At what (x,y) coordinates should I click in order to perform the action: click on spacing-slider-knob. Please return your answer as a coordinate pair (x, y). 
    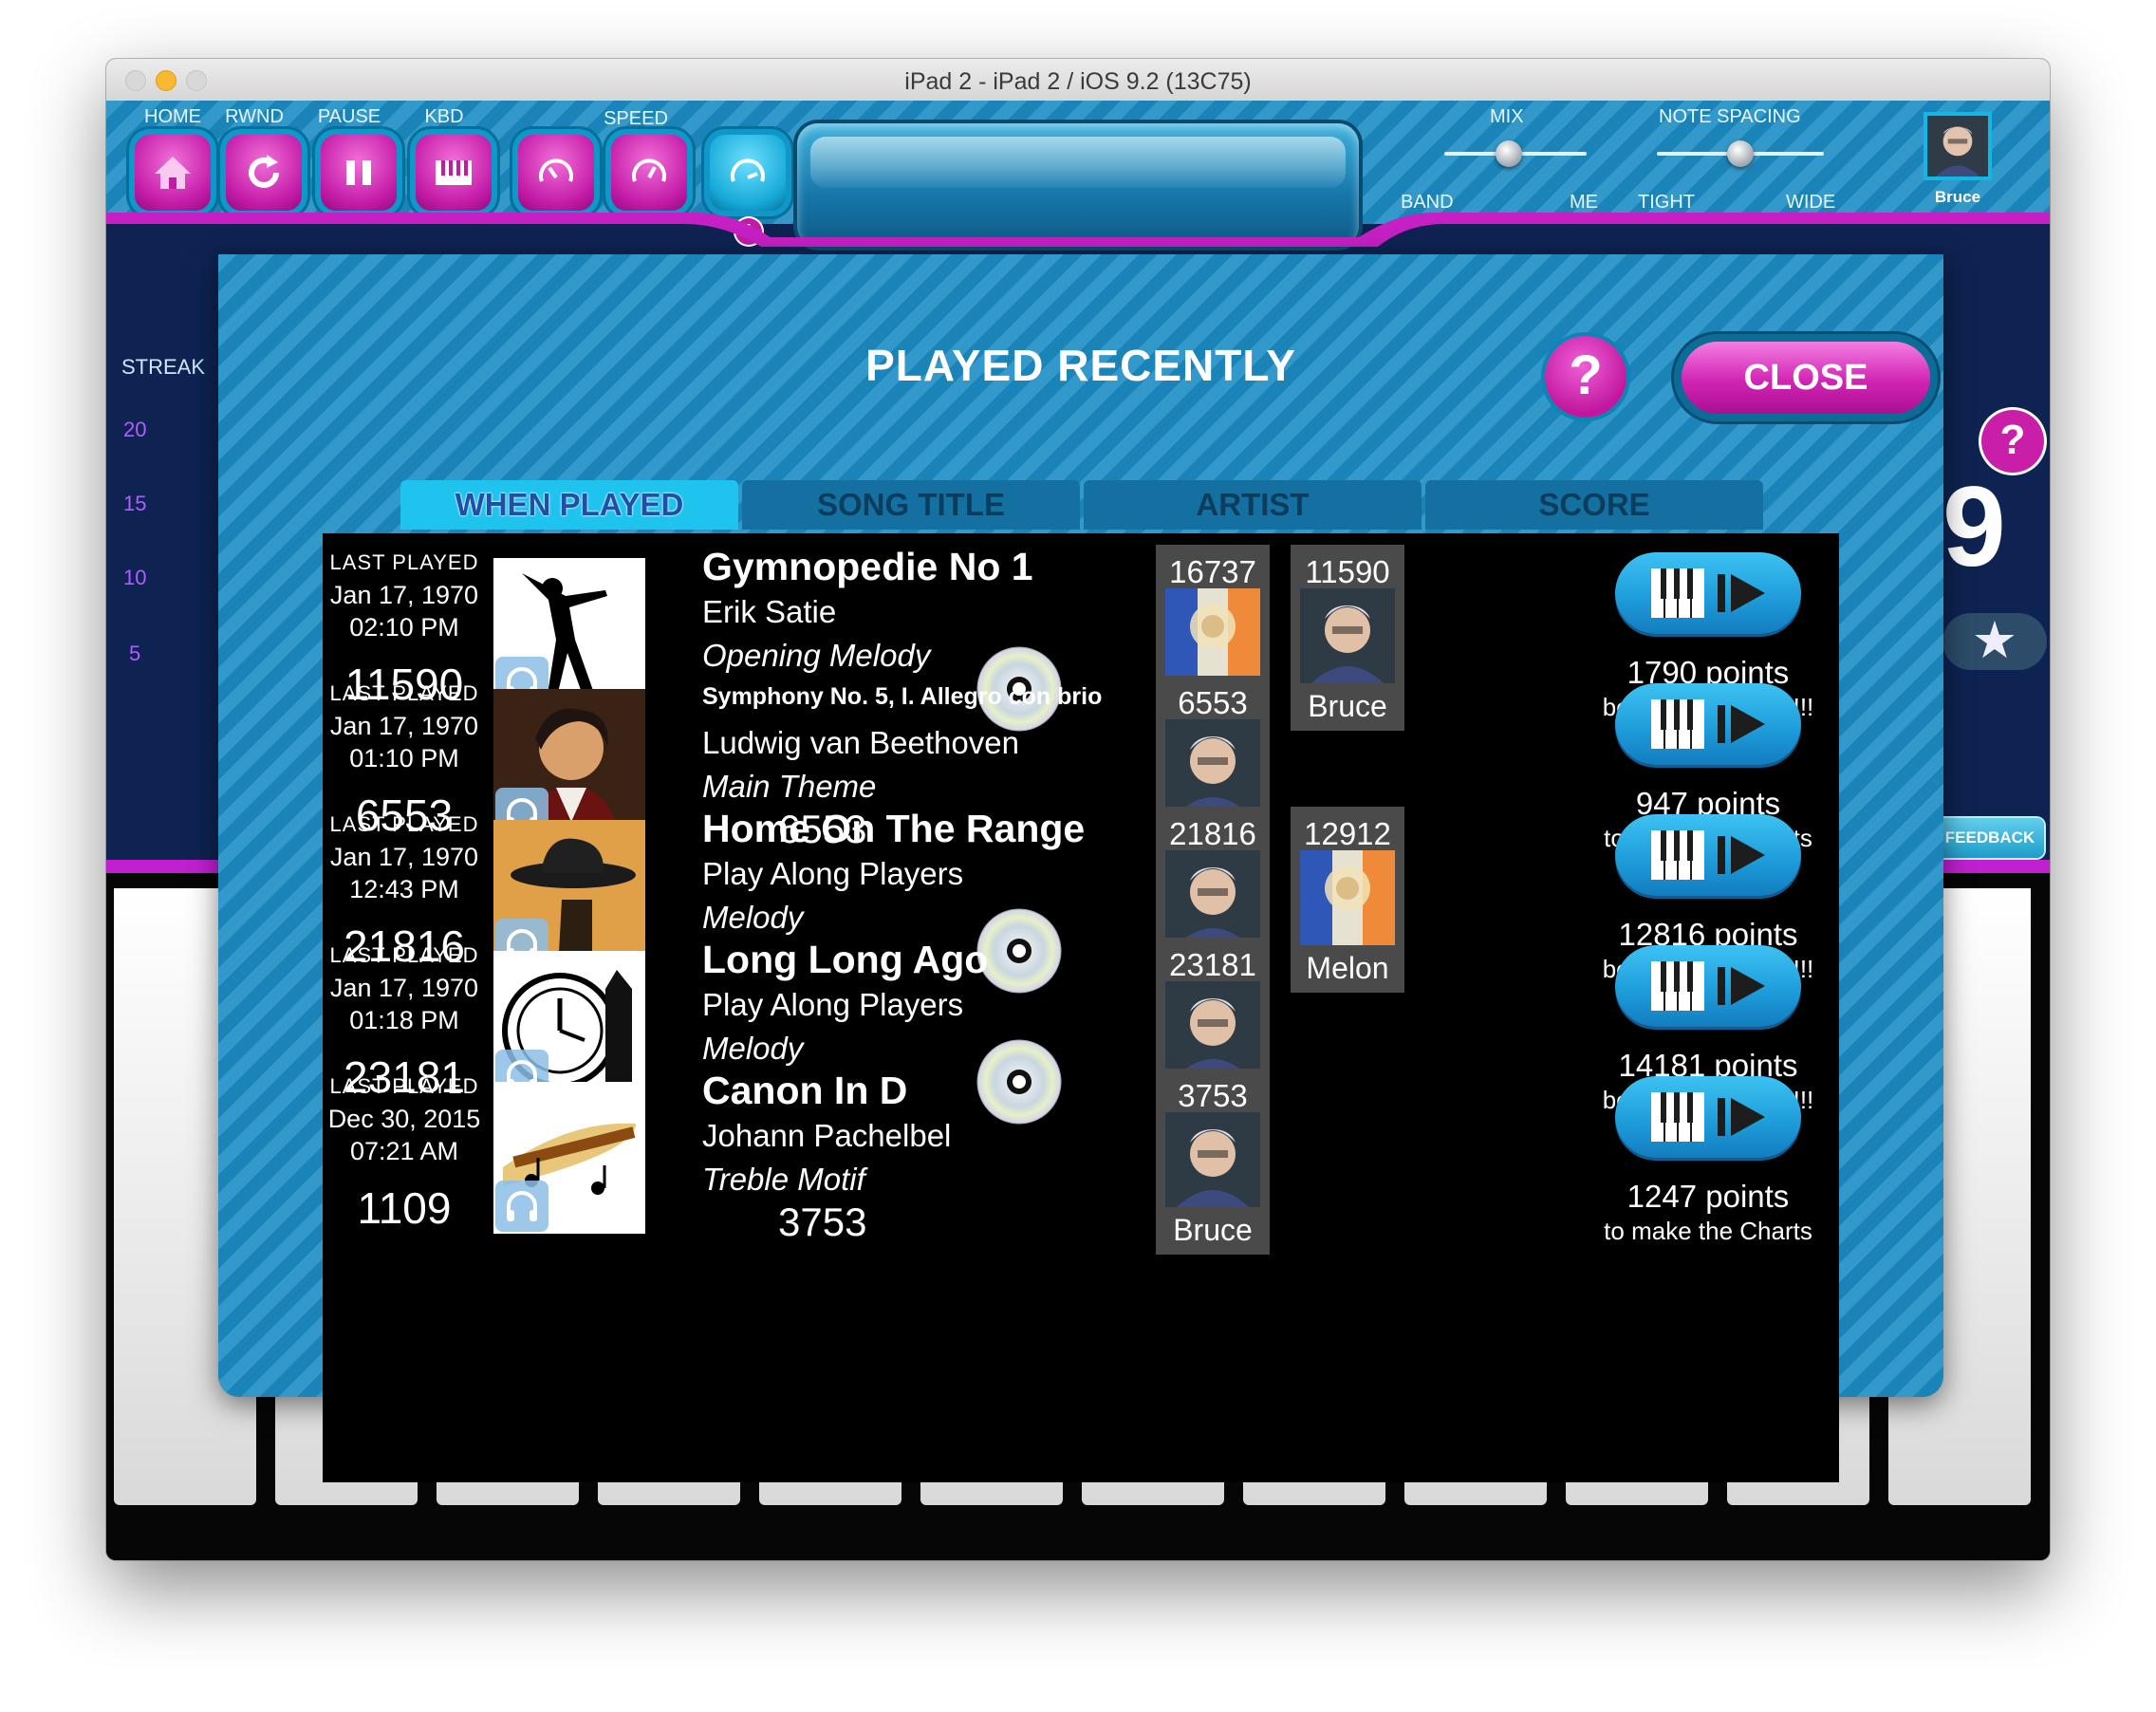
    Looking at the image, I should click on (1740, 153).